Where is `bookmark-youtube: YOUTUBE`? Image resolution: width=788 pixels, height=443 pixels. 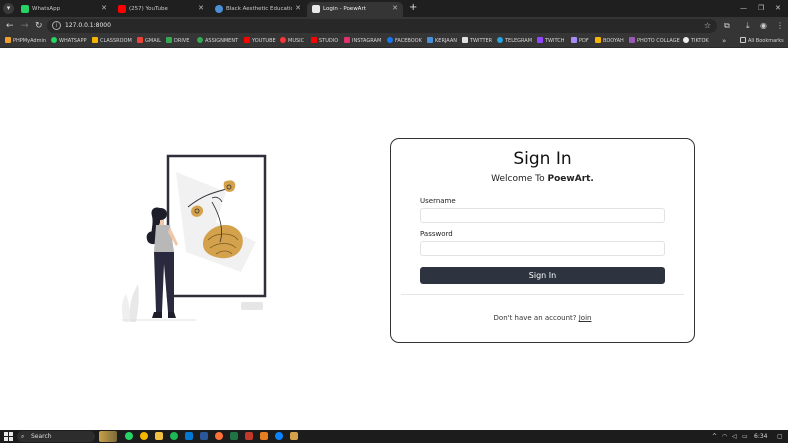 bookmark-youtube: YOUTUBE is located at coordinates (260, 41).